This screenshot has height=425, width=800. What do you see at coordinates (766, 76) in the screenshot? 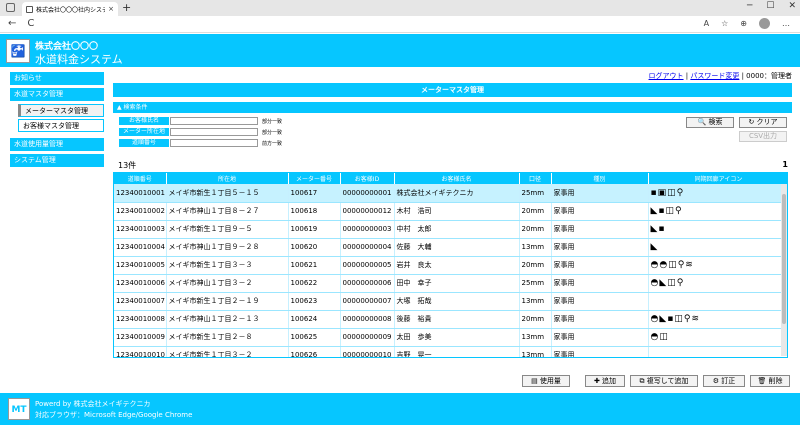
I see `current-user: | 0000：管理者` at bounding box center [766, 76].